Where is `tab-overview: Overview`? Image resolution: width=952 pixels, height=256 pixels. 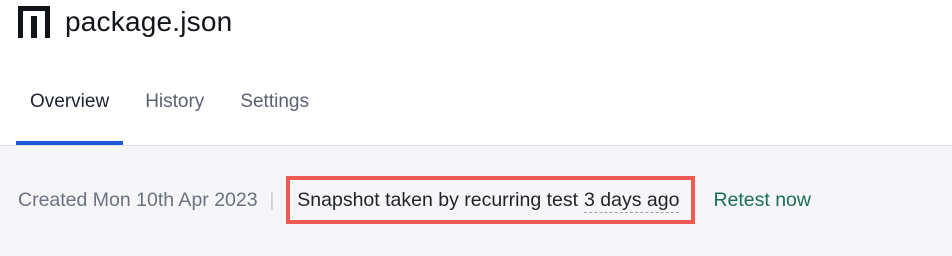 tab-overview: Overview is located at coordinates (70, 107).